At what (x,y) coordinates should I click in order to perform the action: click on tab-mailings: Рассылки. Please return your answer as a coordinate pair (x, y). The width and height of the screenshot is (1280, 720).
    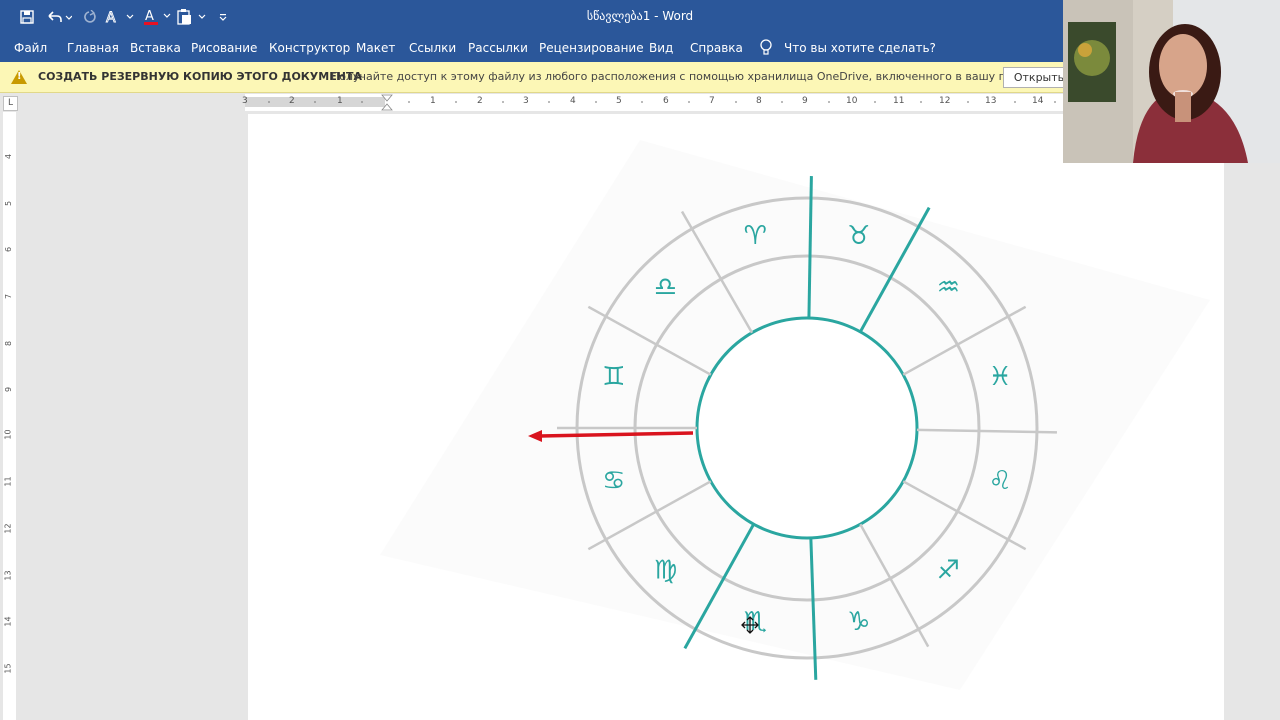
    Looking at the image, I should click on (498, 48).